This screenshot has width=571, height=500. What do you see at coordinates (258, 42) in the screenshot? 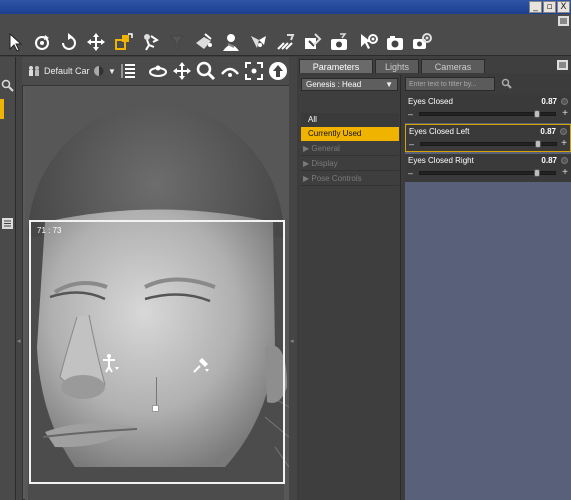
I see `geometry-editor-icon` at bounding box center [258, 42].